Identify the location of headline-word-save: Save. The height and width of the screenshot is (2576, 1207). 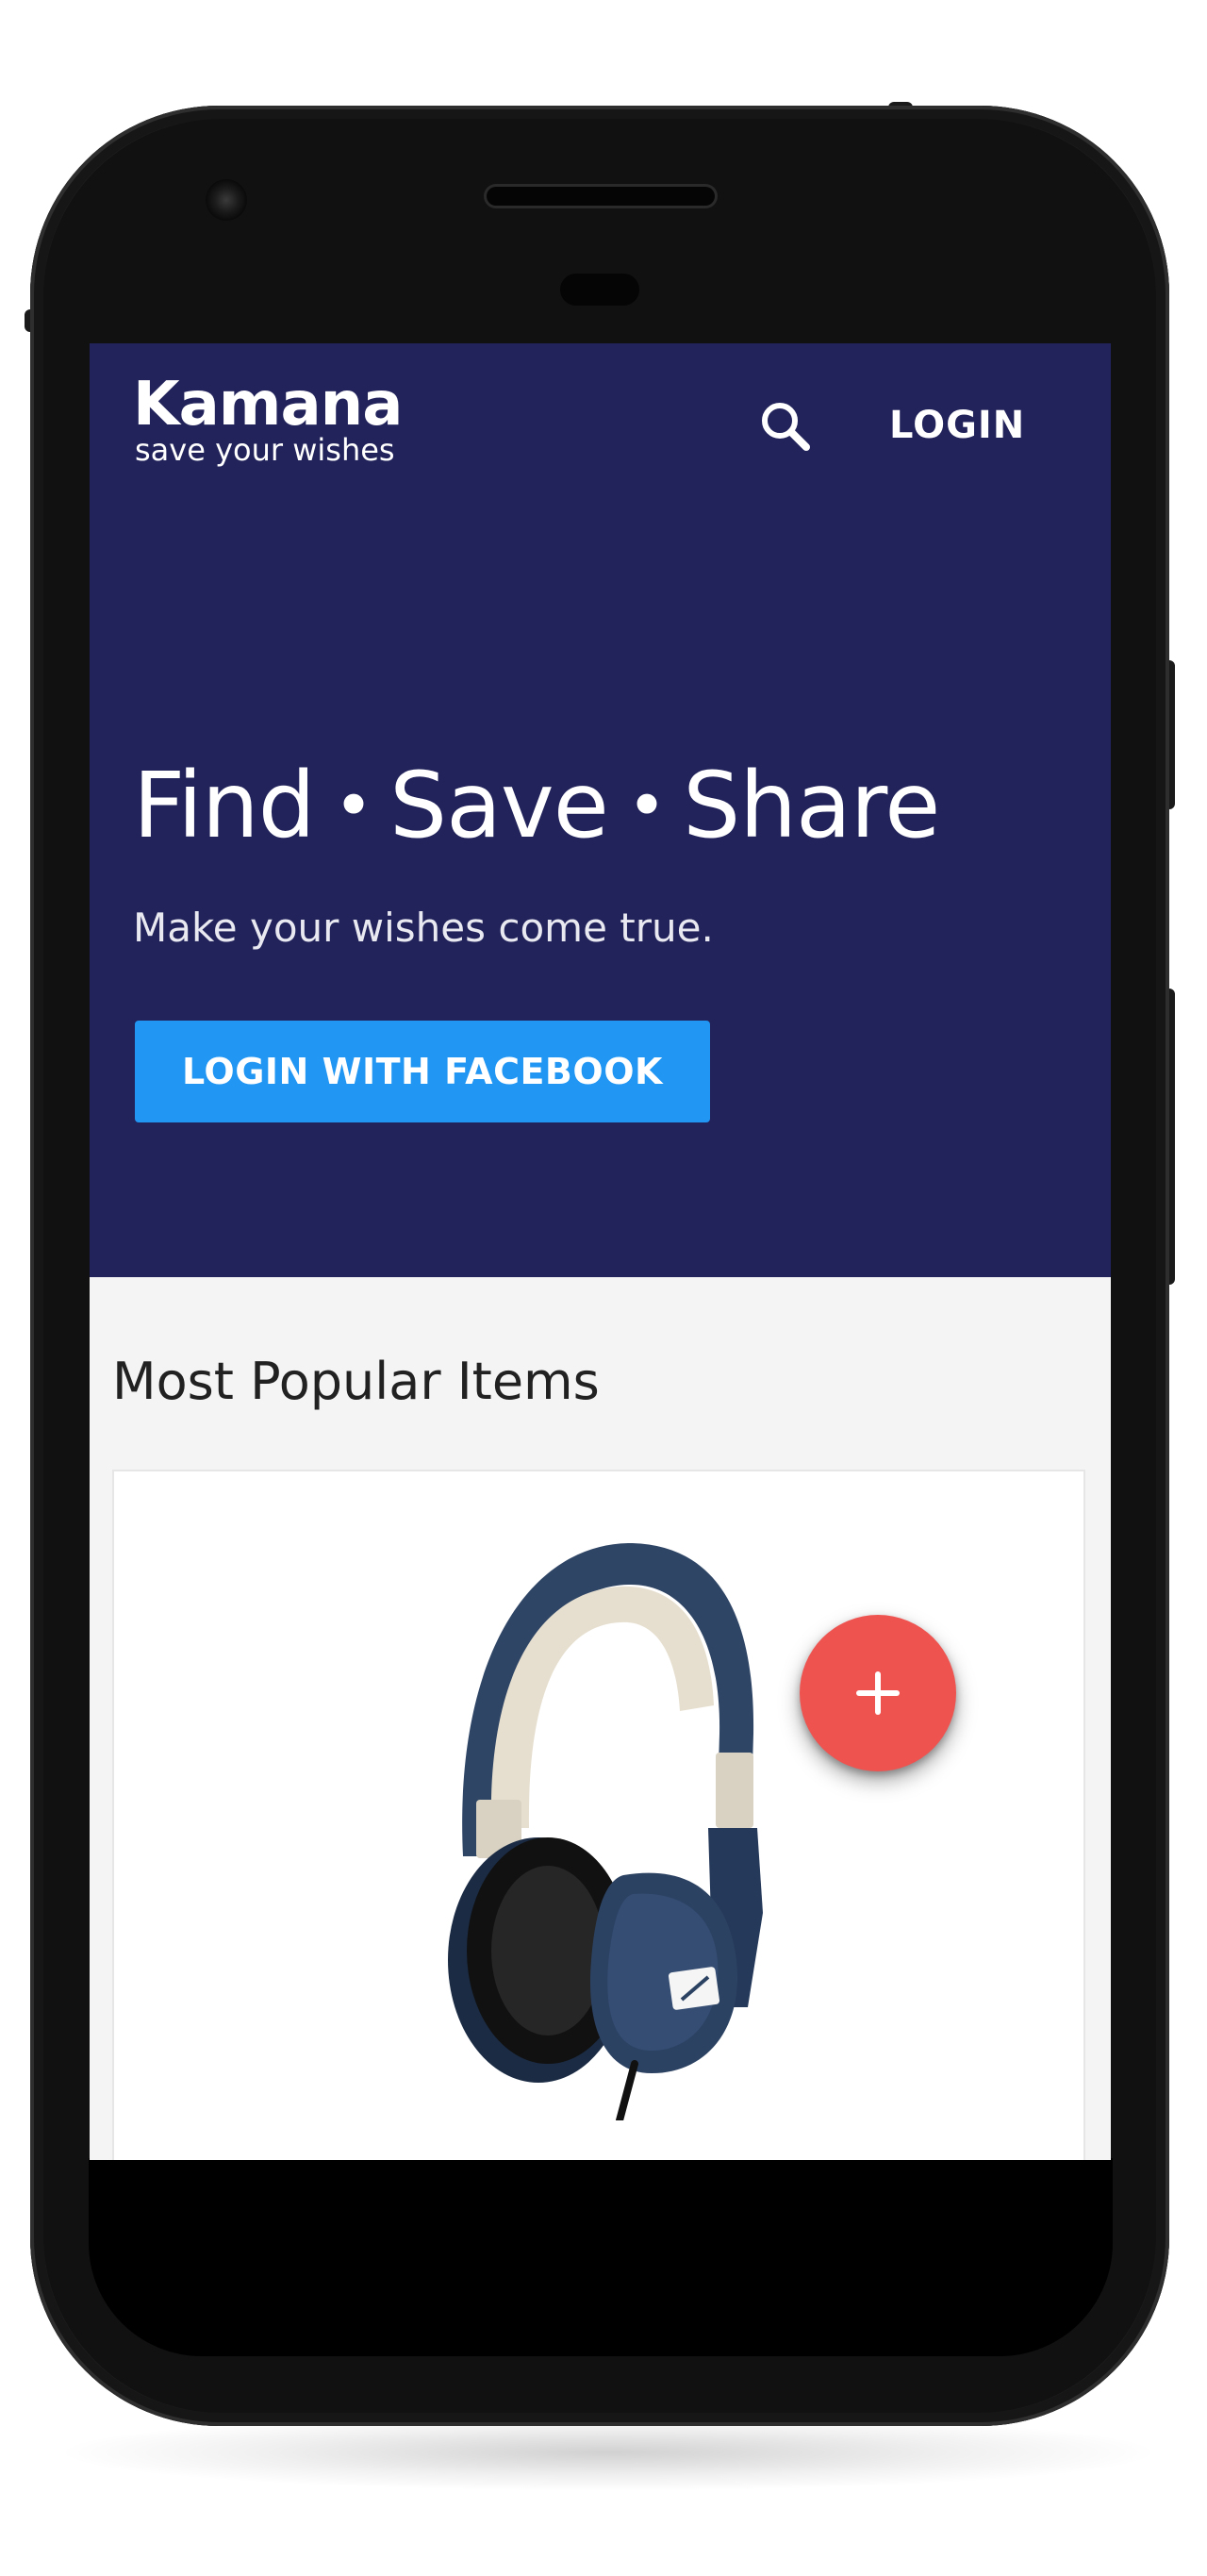
(499, 805).